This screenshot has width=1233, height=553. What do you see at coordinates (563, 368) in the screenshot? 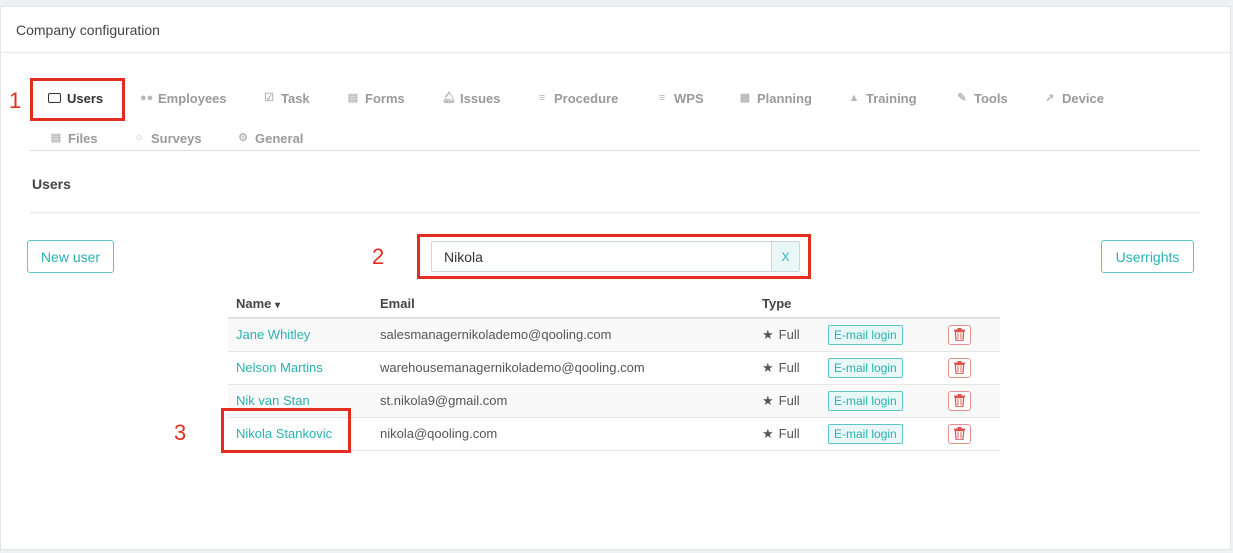
I see `user-email: warehousemanagernikolademo@qooling.com` at bounding box center [563, 368].